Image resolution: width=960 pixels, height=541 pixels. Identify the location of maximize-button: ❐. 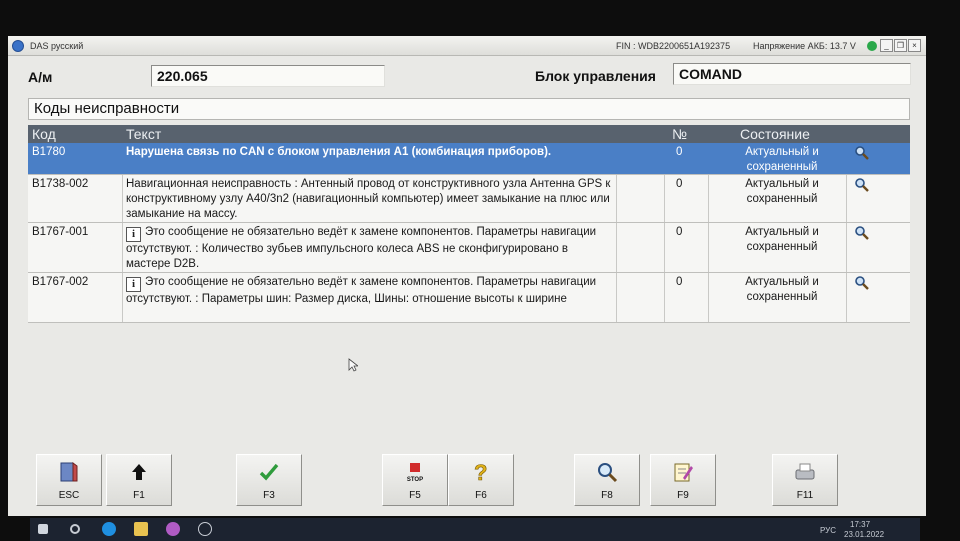
(900, 45).